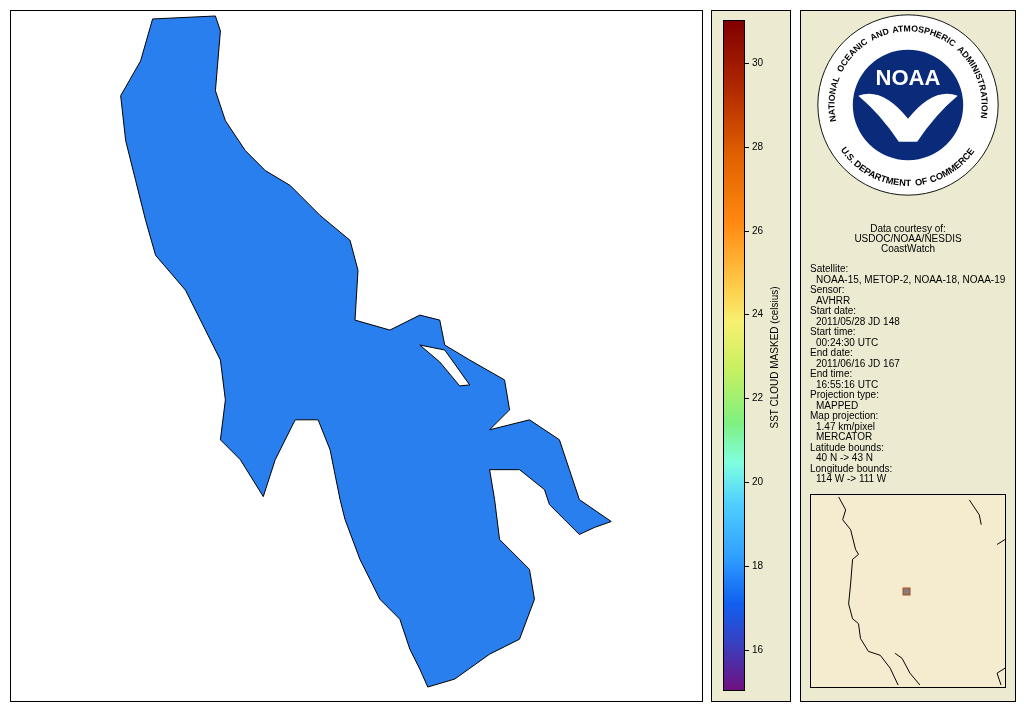  Describe the element at coordinates (858, 321) in the screenshot. I see `info-value: 2011/05/28 JD 148` at that location.